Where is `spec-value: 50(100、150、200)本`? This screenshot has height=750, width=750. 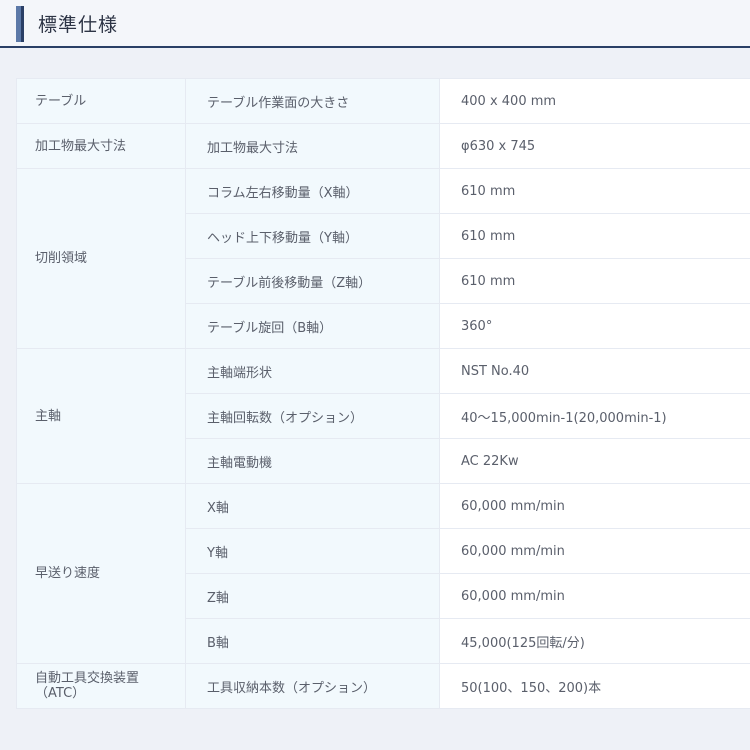 spec-value: 50(100、150、200)本 is located at coordinates (594, 686).